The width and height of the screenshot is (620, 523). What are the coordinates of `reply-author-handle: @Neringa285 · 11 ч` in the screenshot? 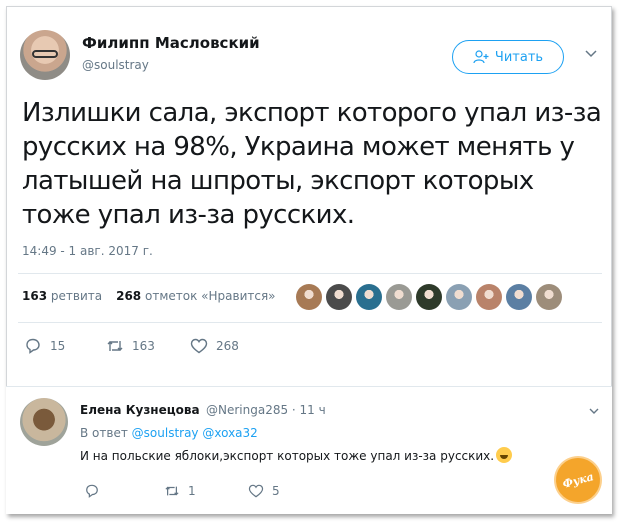 It's located at (266, 410).